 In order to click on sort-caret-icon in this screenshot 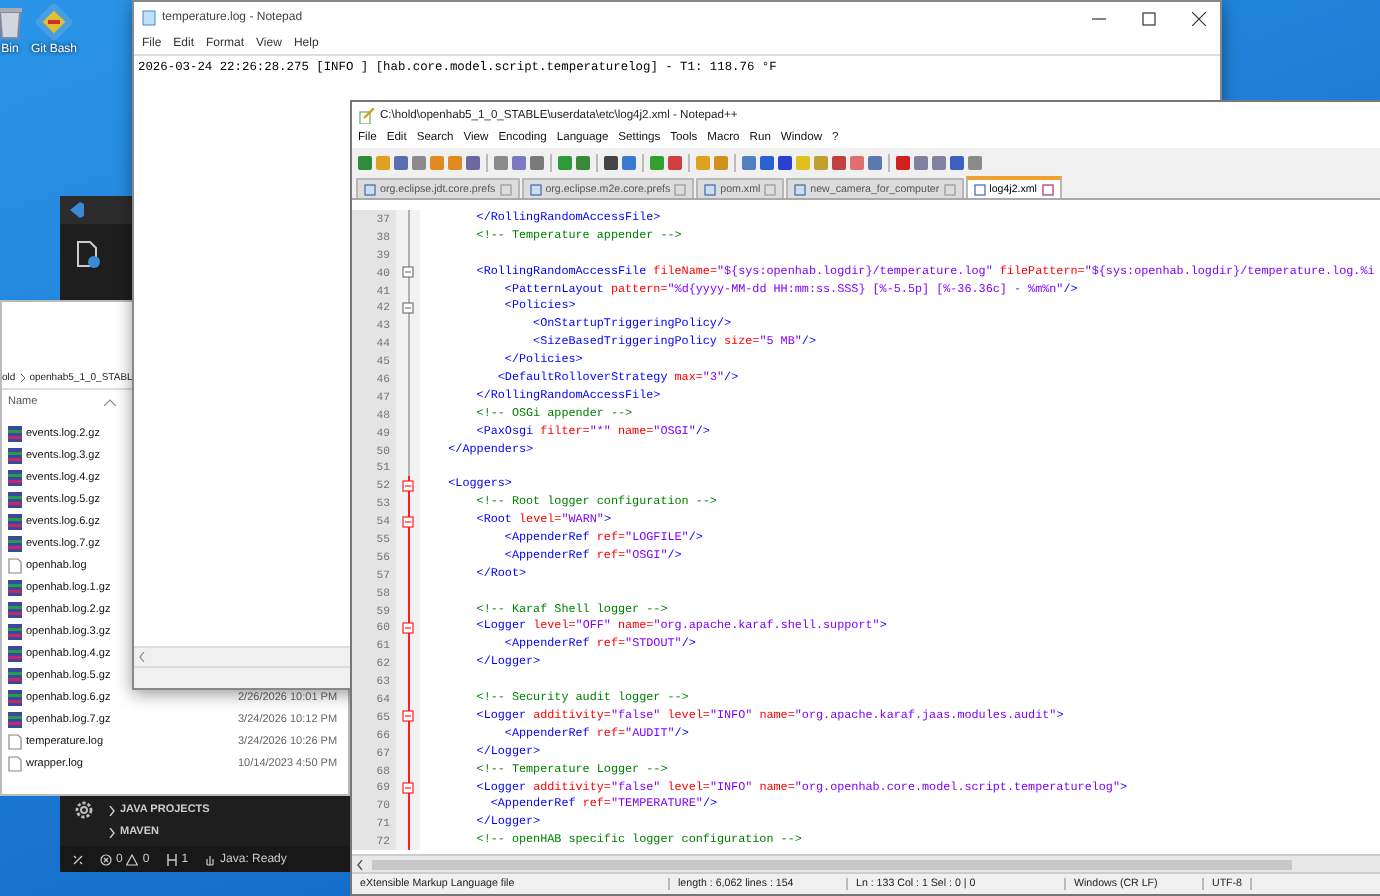, I will do `click(109, 402)`.